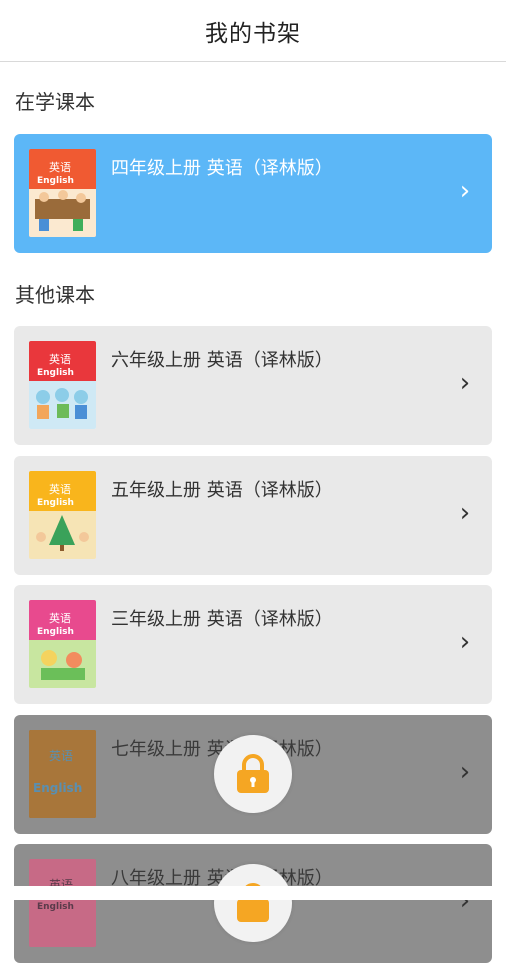  Describe the element at coordinates (55, 102) in the screenshot. I see `section-title-current: 在学课本` at that location.